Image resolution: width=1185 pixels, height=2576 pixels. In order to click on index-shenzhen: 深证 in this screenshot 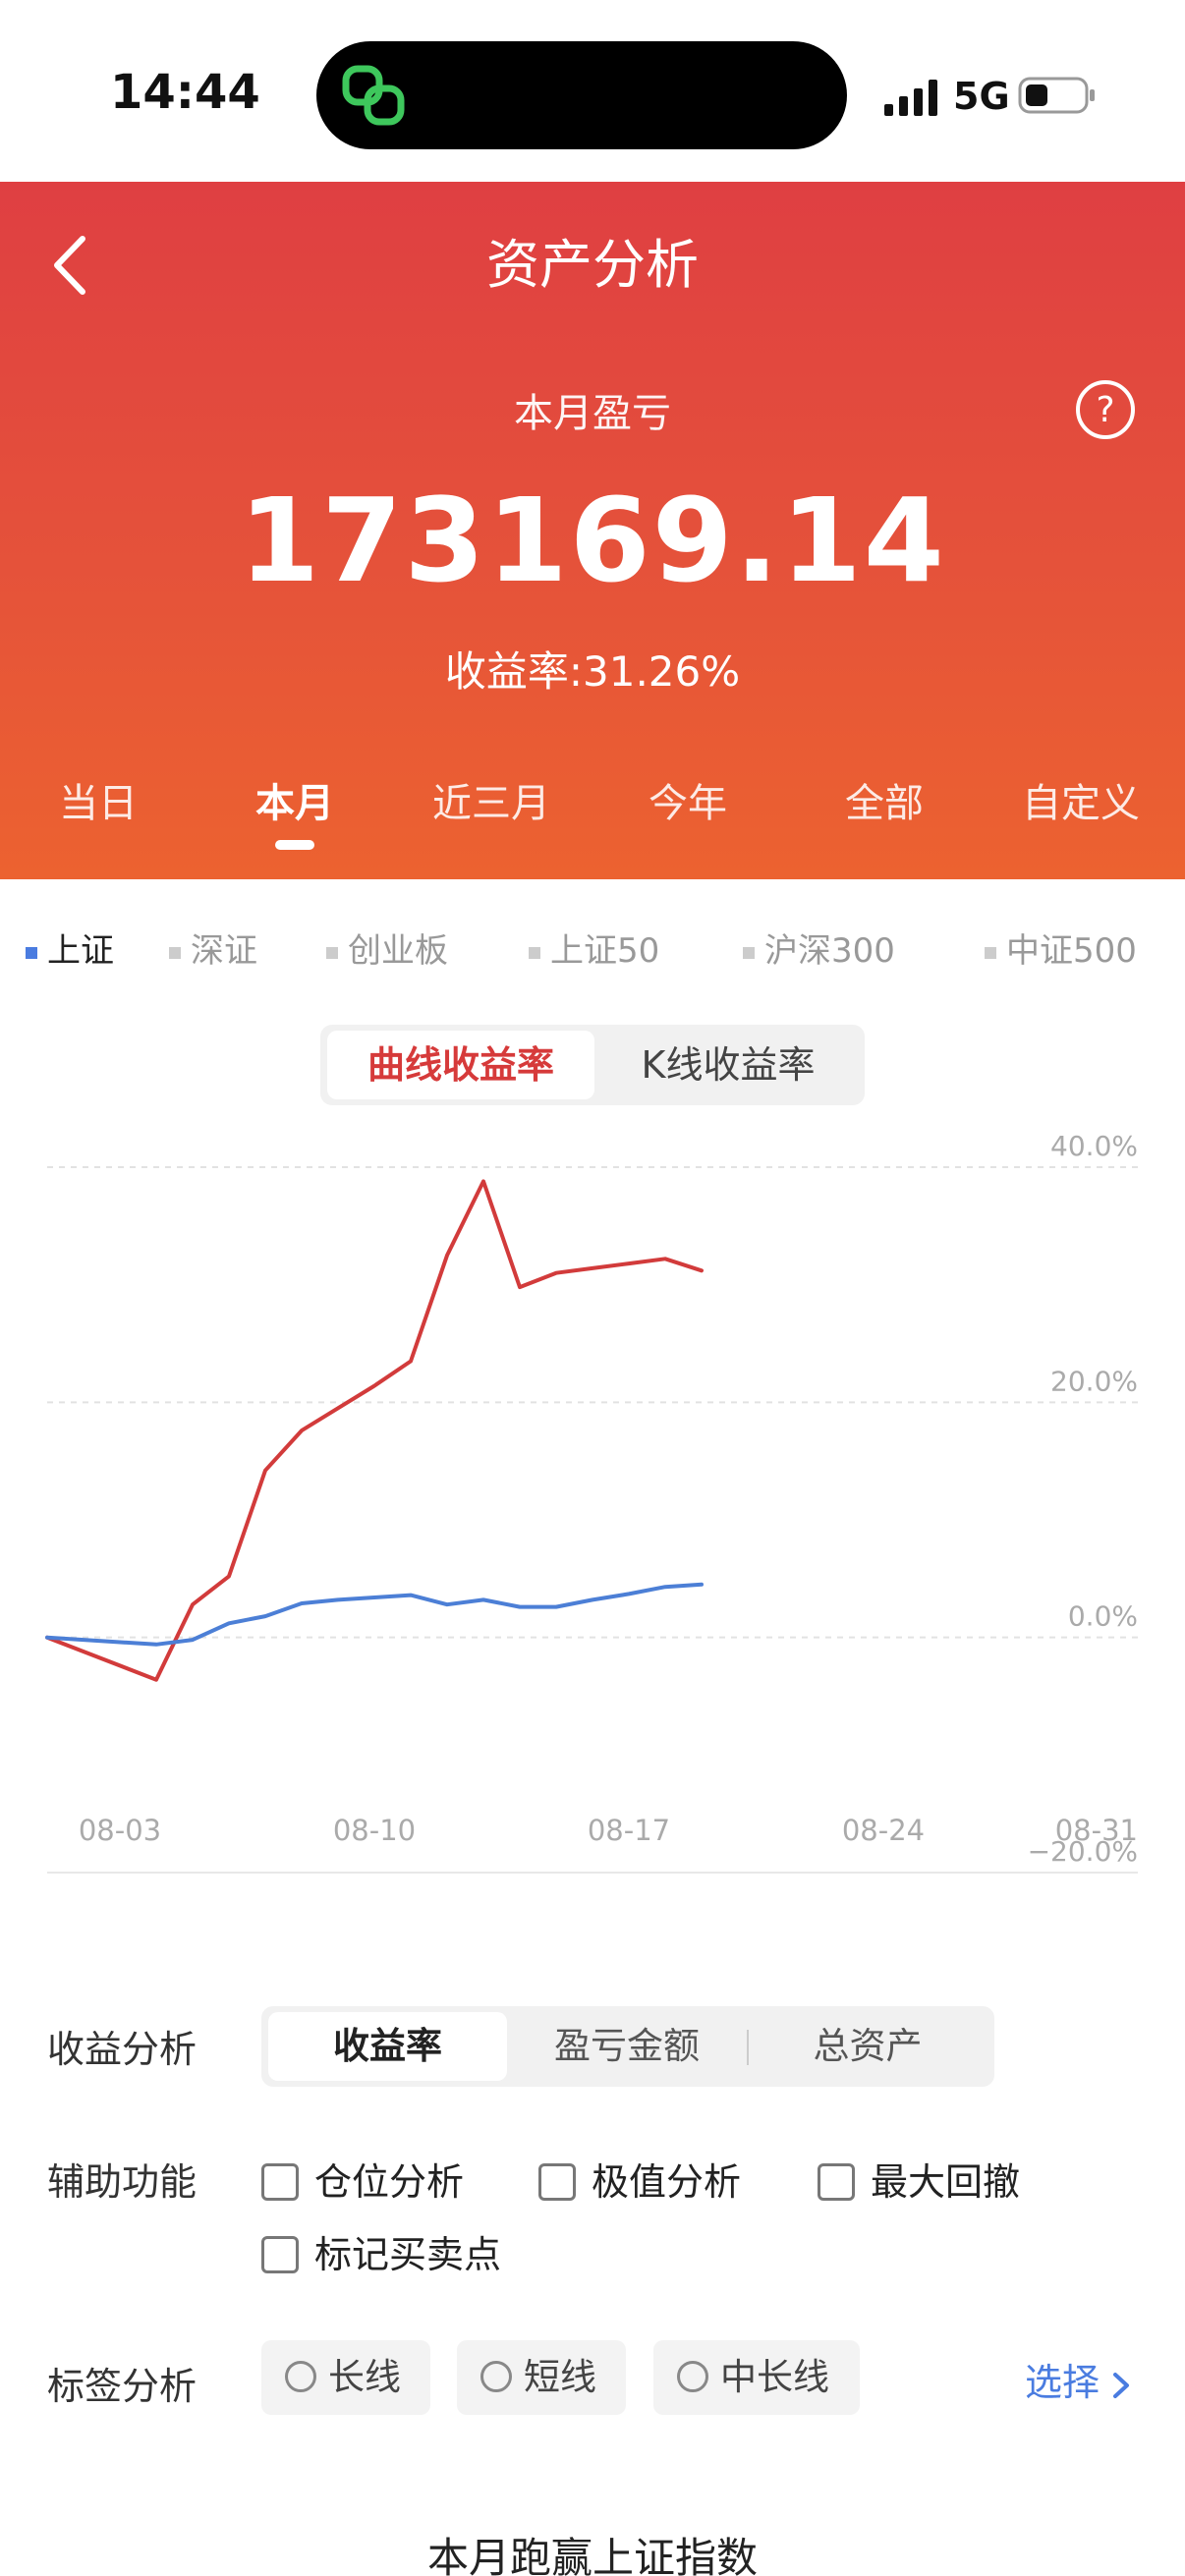, I will do `click(213, 948)`.